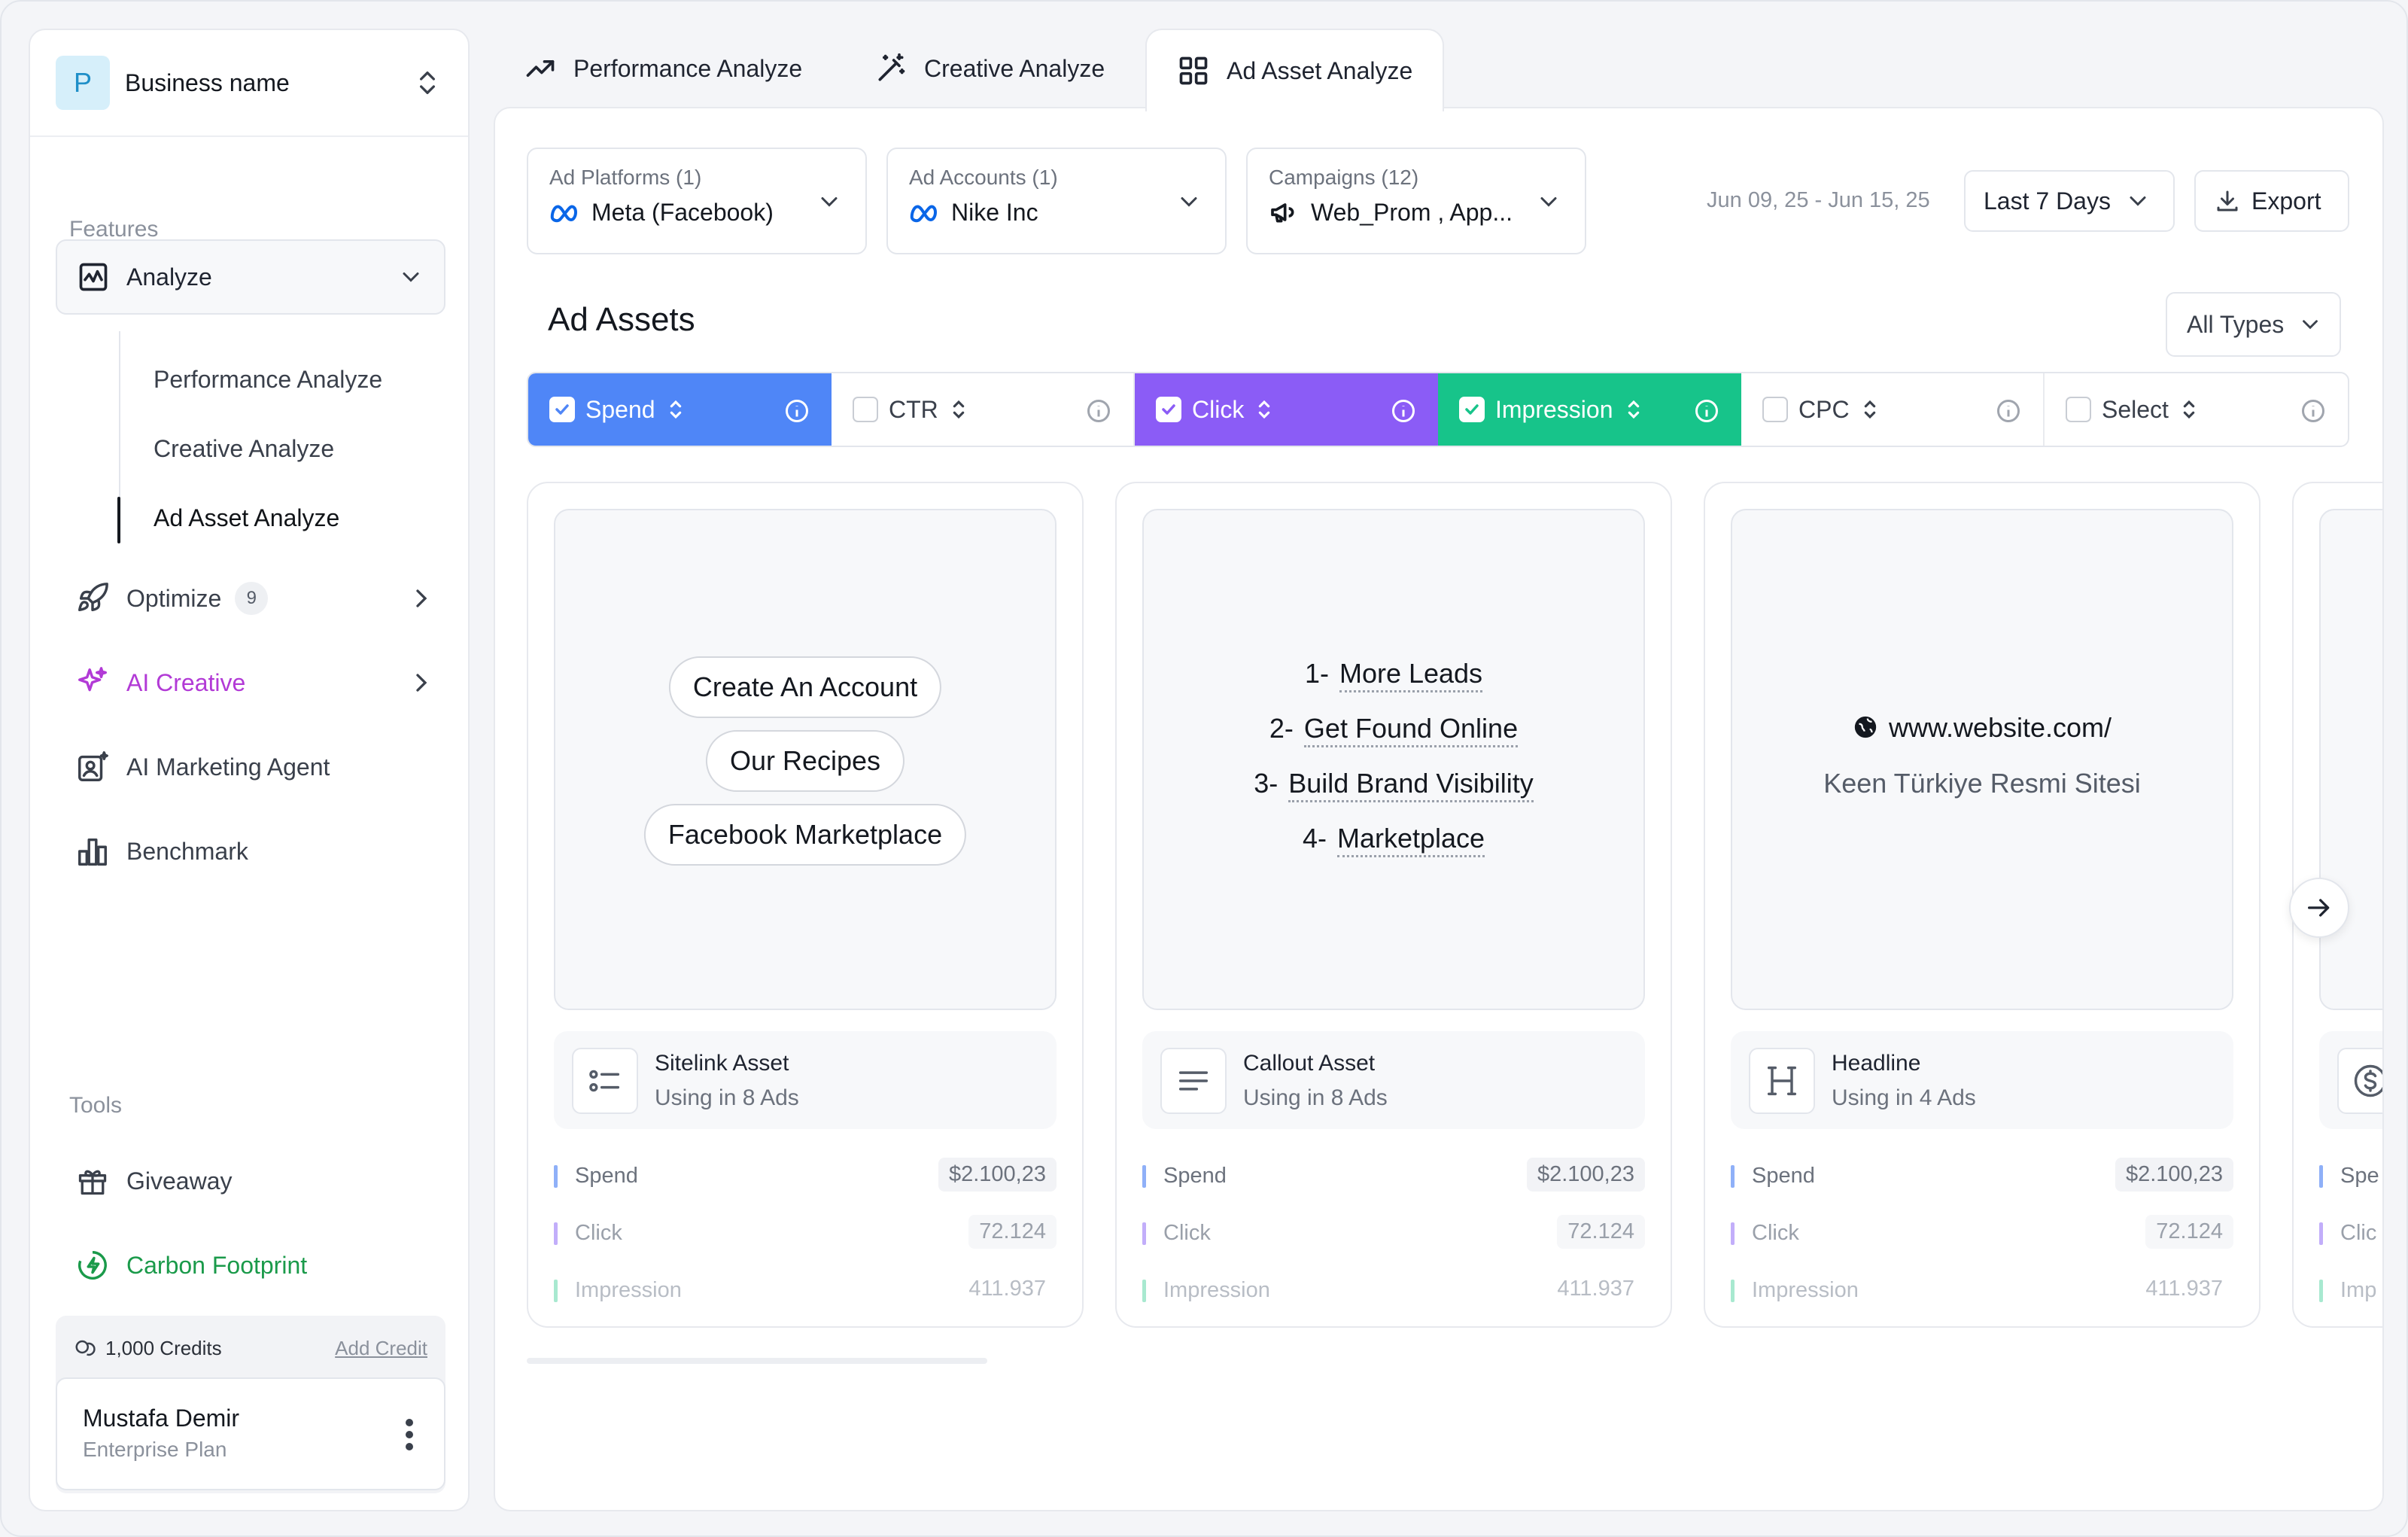 The width and height of the screenshot is (2408, 1537). I want to click on stat-value: 72.124, so click(1012, 1232).